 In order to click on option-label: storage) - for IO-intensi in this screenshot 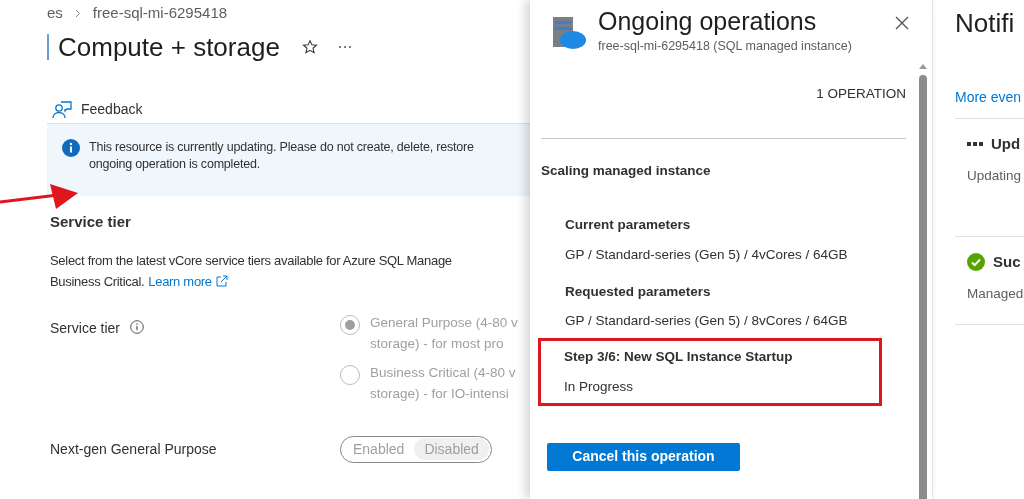, I will do `click(440, 393)`.